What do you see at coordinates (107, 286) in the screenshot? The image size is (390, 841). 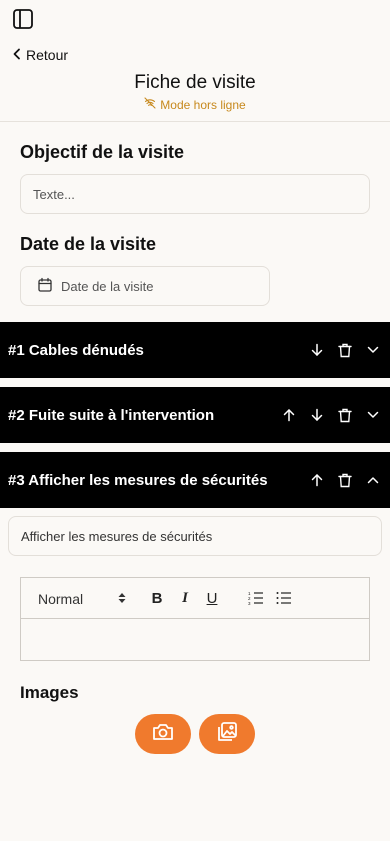 I see `date-placeholder: Date de la visite` at bounding box center [107, 286].